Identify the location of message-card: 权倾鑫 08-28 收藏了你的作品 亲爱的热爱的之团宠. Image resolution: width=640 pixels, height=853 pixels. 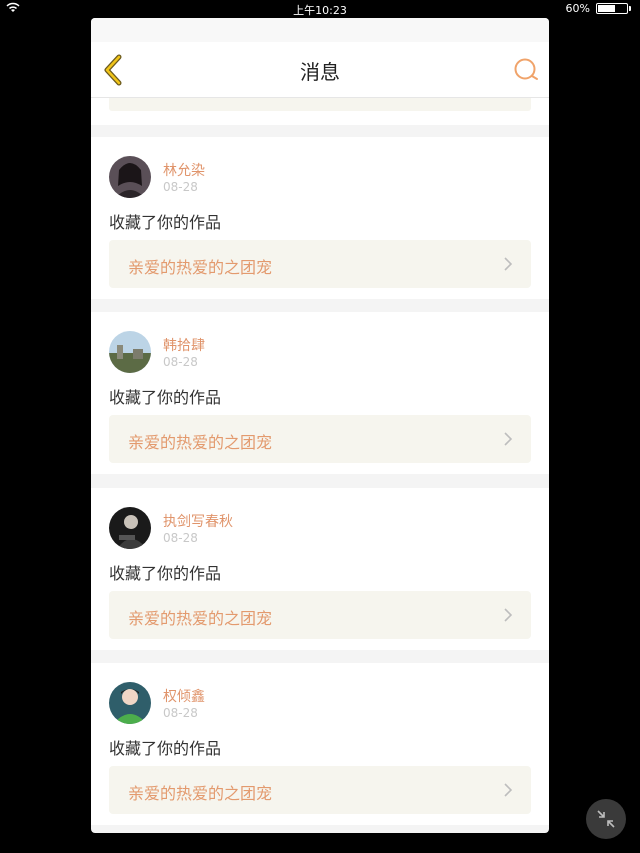
(320, 744).